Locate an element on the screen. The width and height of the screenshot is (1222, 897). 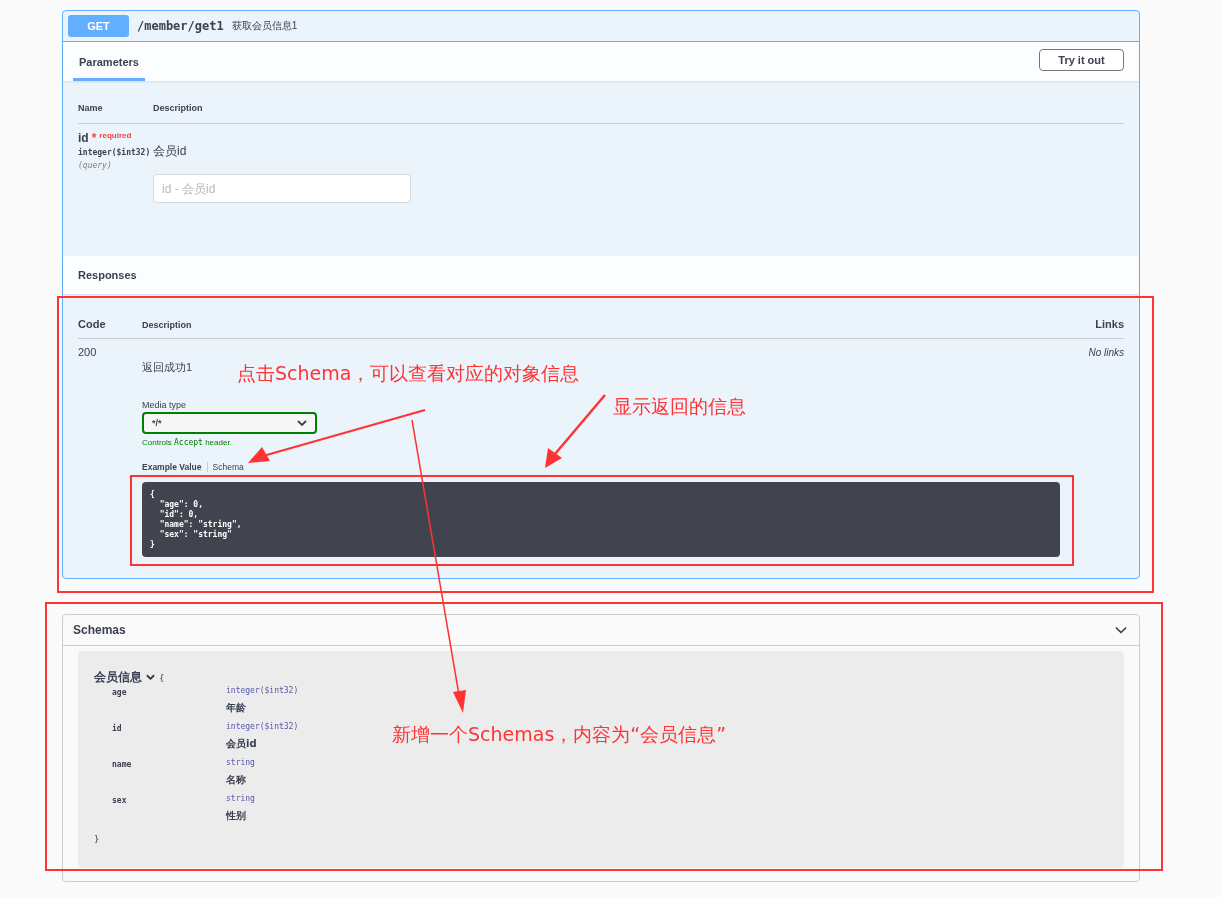
responses-heading: Responses is located at coordinates (601, 275).